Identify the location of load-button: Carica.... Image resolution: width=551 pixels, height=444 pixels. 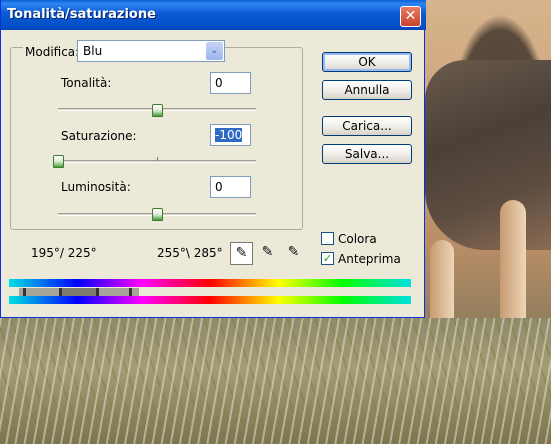
(367, 126).